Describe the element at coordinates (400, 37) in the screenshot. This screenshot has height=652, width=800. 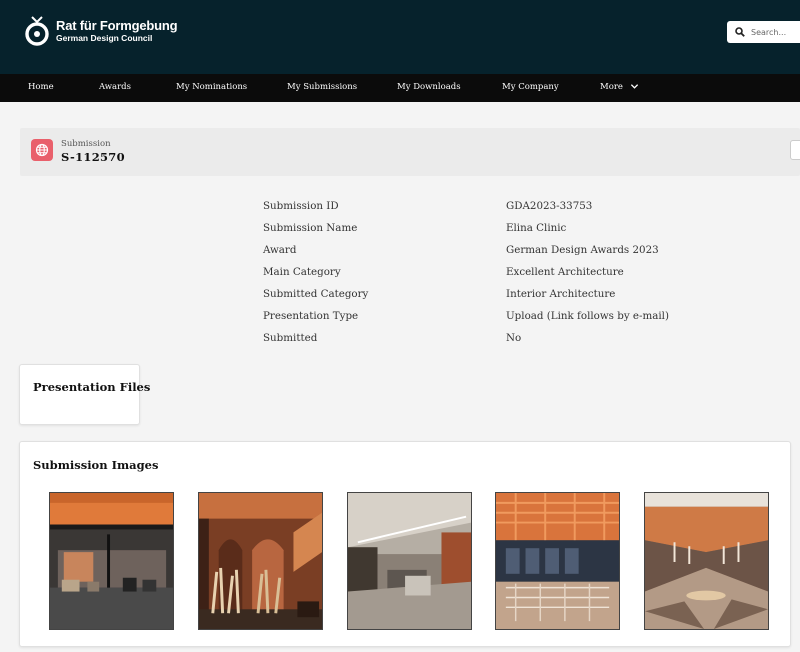
I see `top-header: Rat für Formgebung German Design Council` at that location.